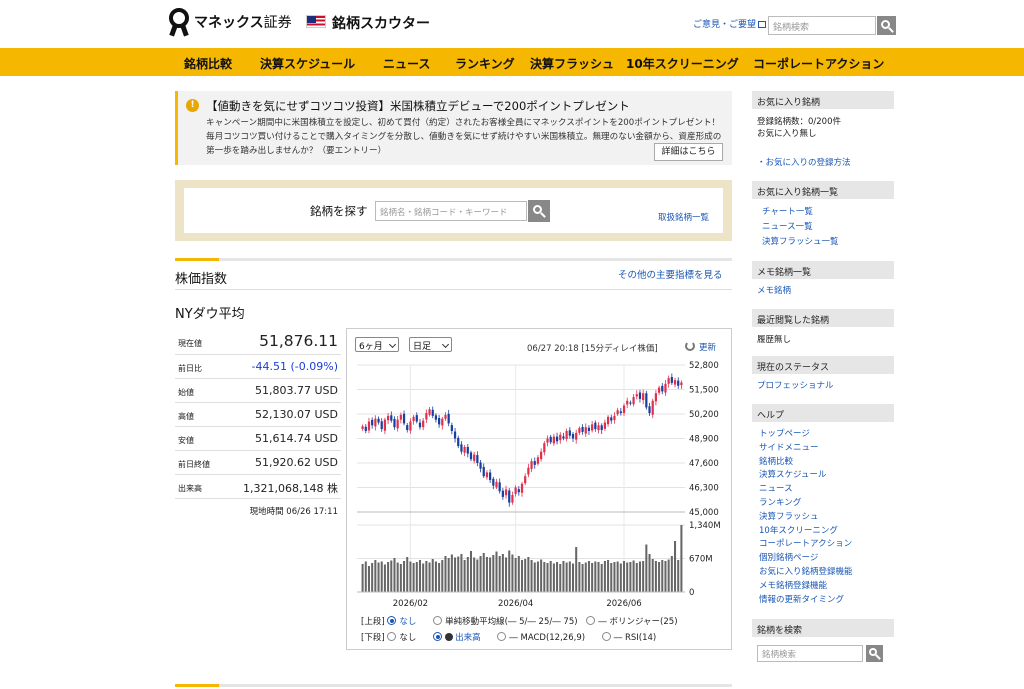 This screenshot has width=1024, height=689. I want to click on sidebar-help-link: 銘柄比較, so click(776, 461).